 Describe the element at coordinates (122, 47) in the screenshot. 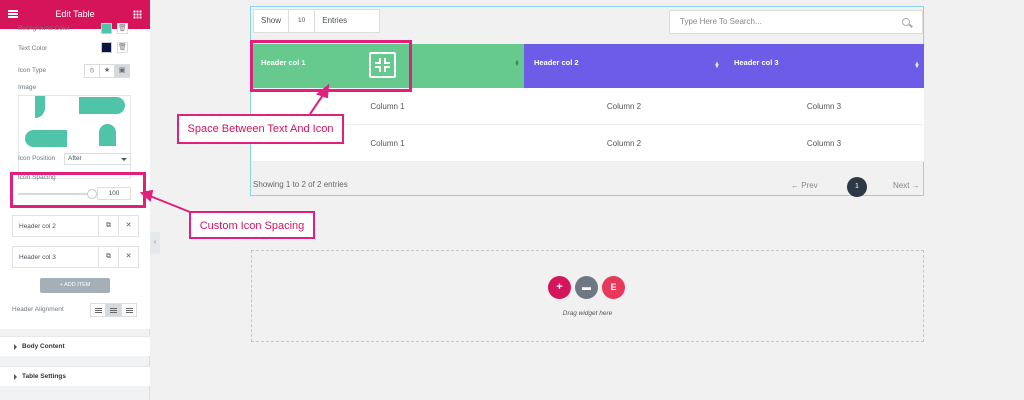

I see `text-color-clear-icon: 🗑` at that location.